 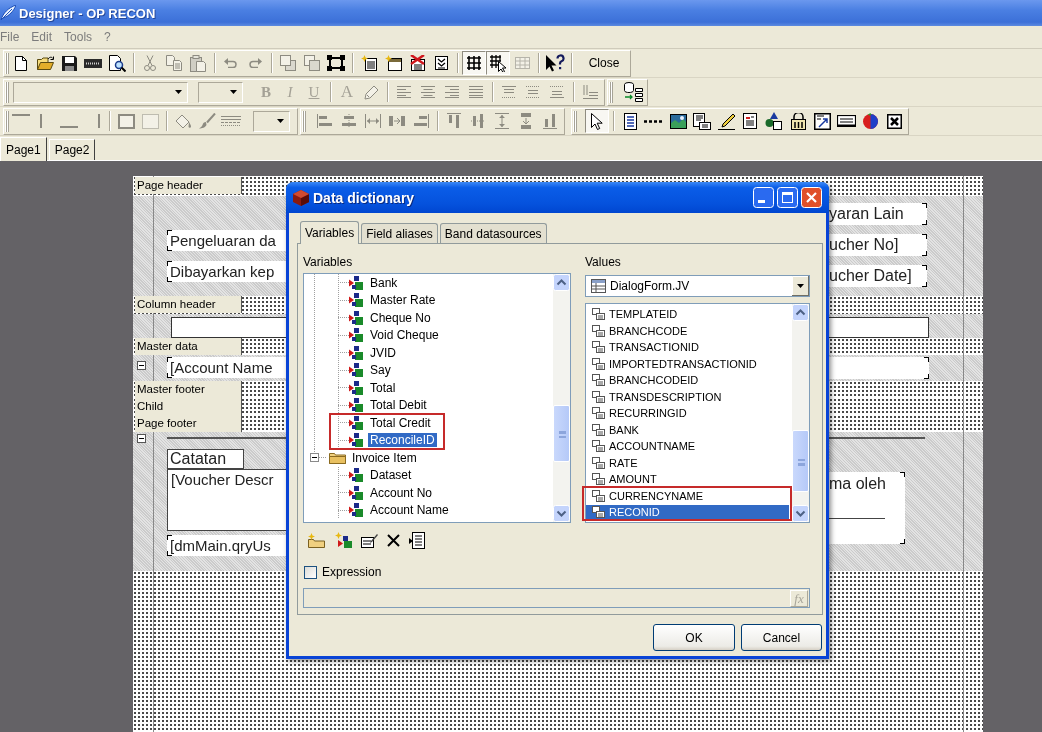 I want to click on list-item: IMPORTEDTRANSACTIONID, so click(x=687, y=363).